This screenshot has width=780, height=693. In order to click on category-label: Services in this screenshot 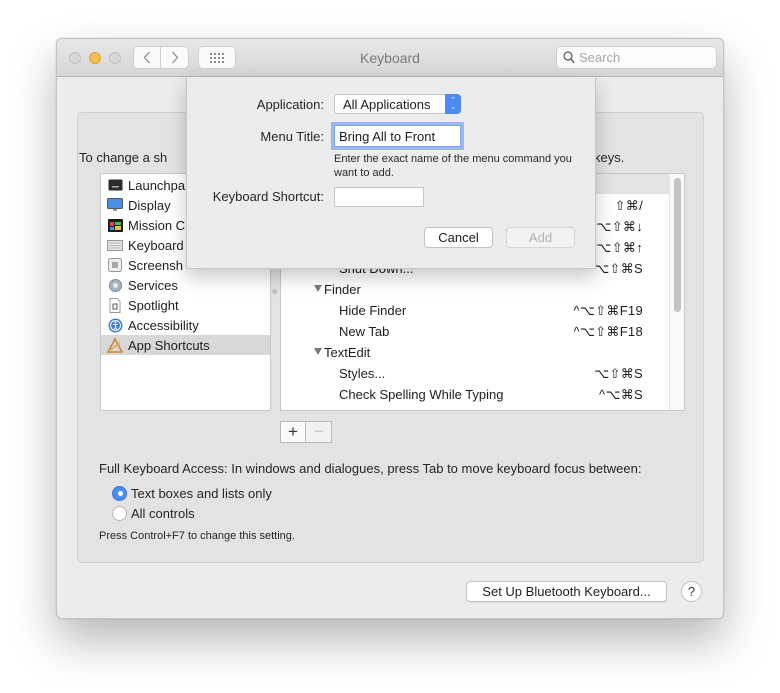, I will do `click(153, 285)`.